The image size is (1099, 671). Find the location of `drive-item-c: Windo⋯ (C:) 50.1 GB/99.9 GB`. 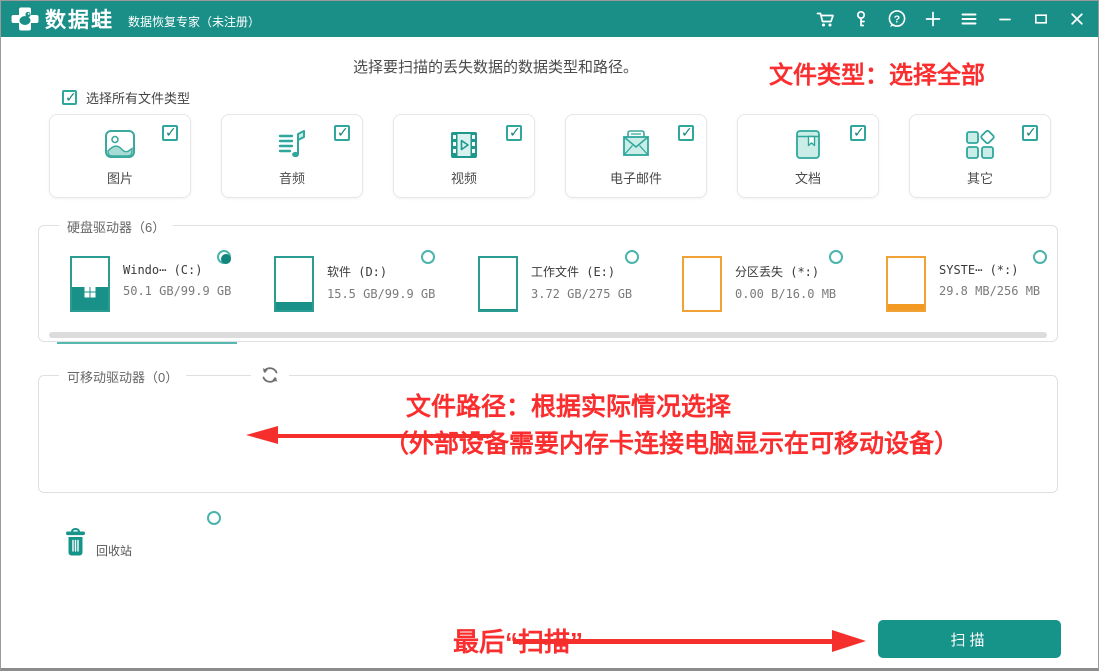

drive-item-c: Windo⋯ (C:) 50.1 GB/99.9 GB is located at coordinates (159, 297).